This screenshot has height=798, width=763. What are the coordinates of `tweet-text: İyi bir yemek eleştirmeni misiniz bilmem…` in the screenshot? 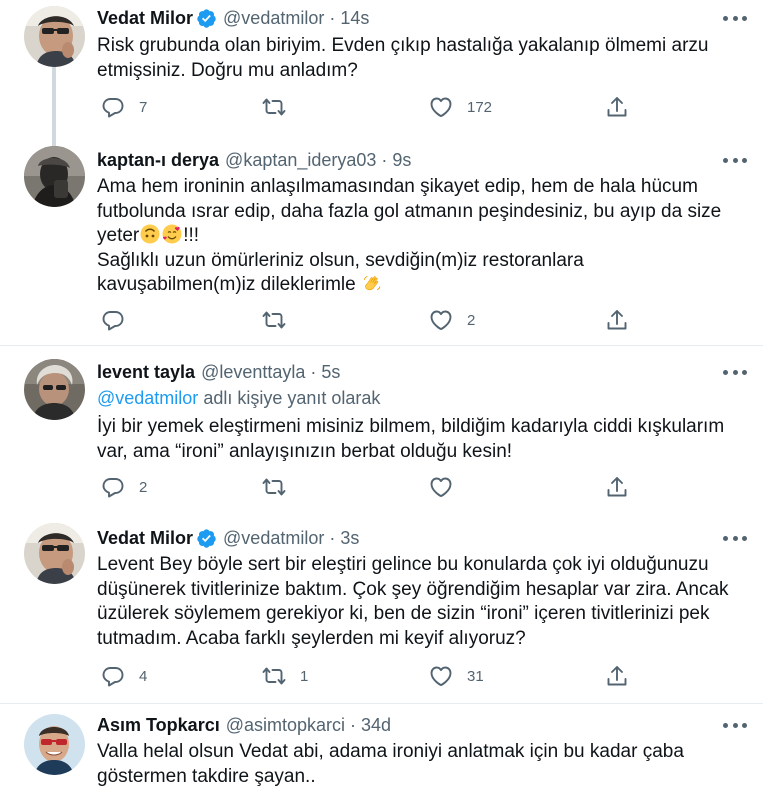 It's located at (411, 439).